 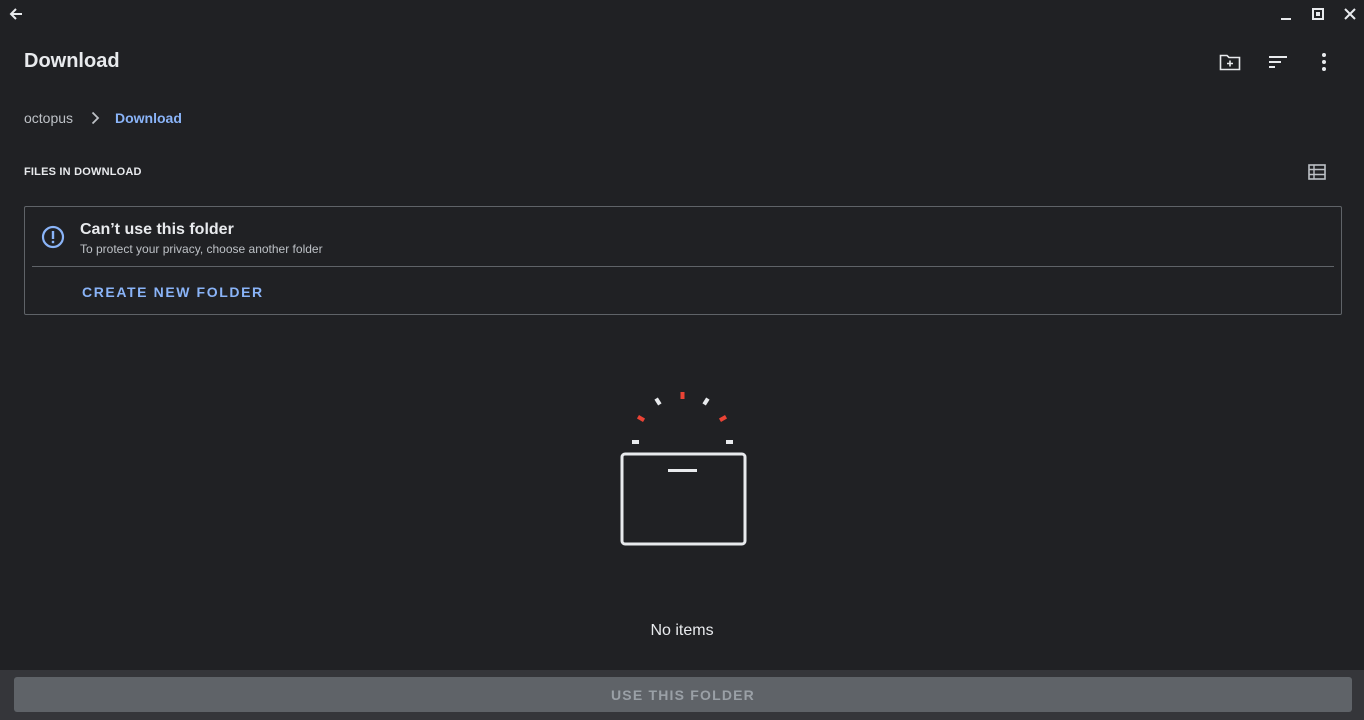 What do you see at coordinates (72, 61) in the screenshot?
I see `page-title: Download` at bounding box center [72, 61].